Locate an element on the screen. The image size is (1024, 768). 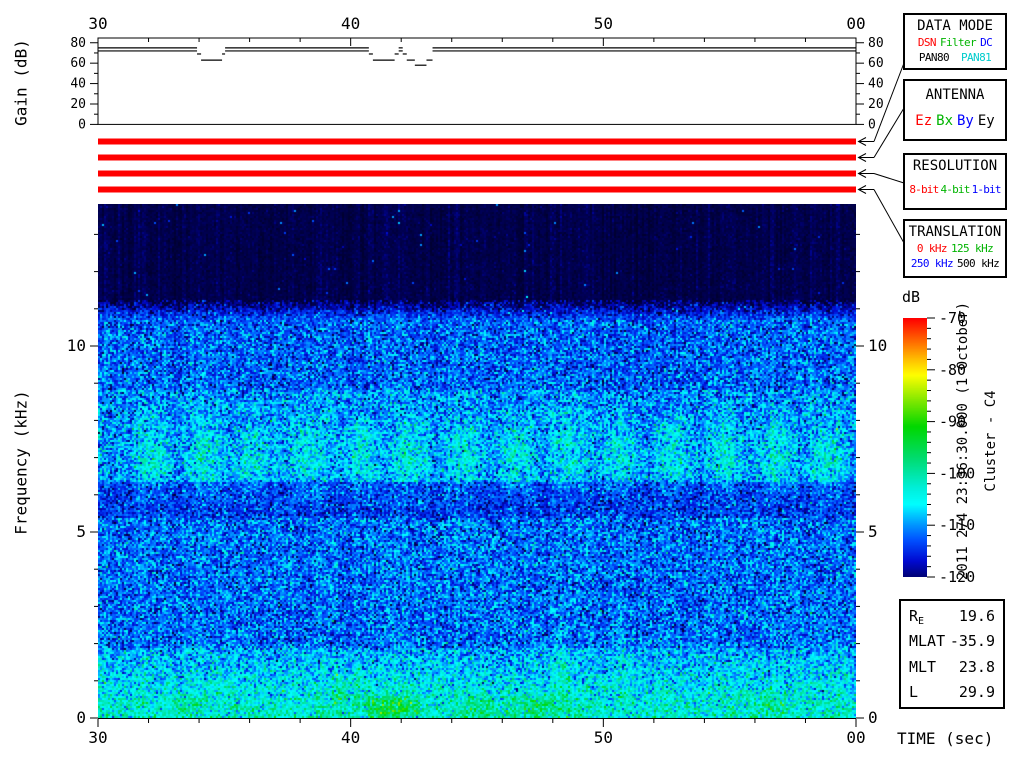
ephemeris-row-mlt: MLT 23.8 is located at coordinates (952, 666).